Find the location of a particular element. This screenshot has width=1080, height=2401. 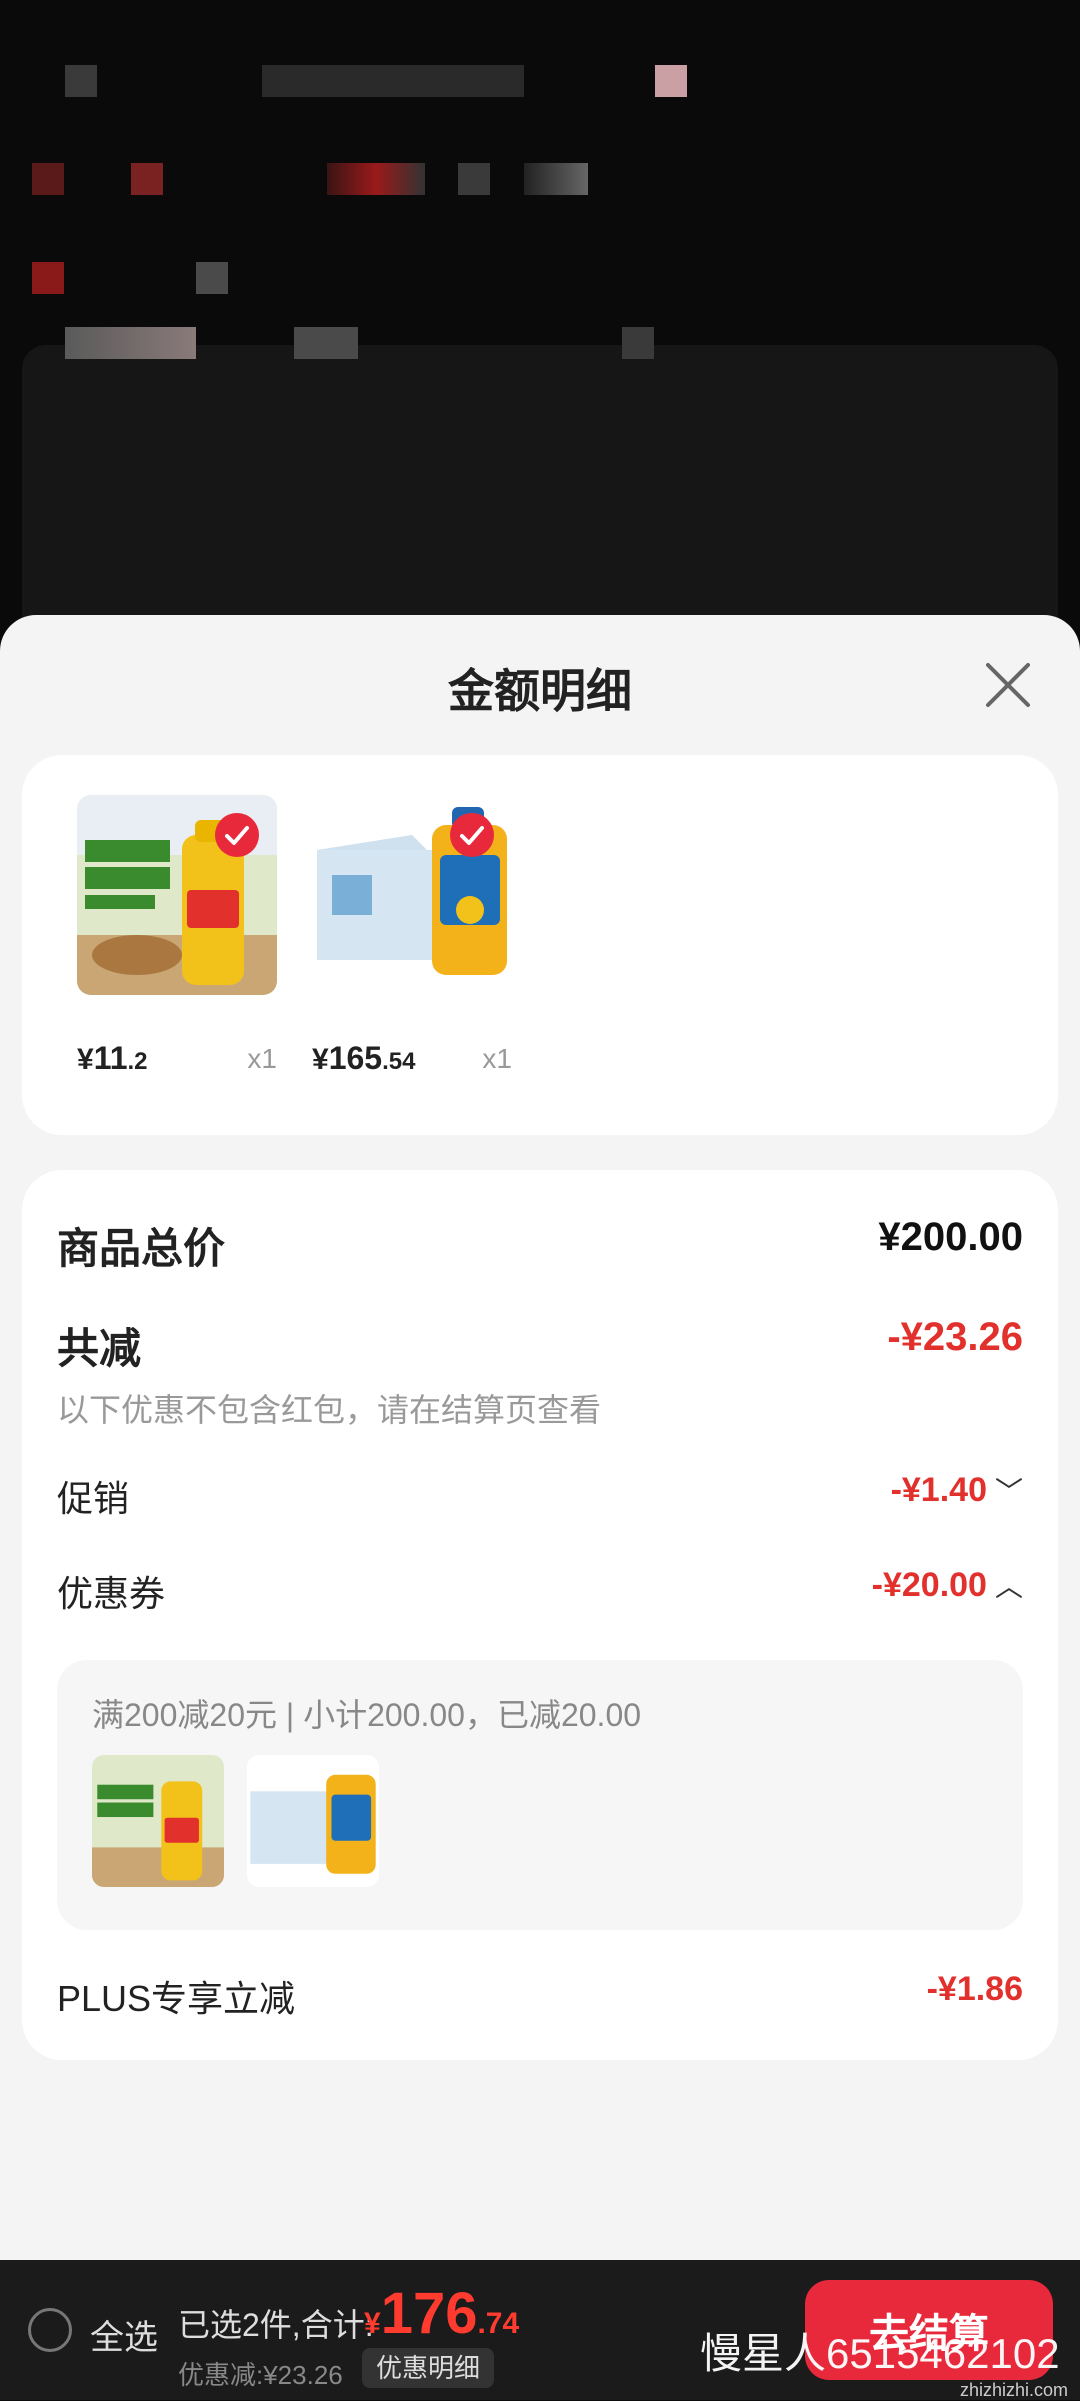

promo-label: 促销 is located at coordinates (93, 1498).